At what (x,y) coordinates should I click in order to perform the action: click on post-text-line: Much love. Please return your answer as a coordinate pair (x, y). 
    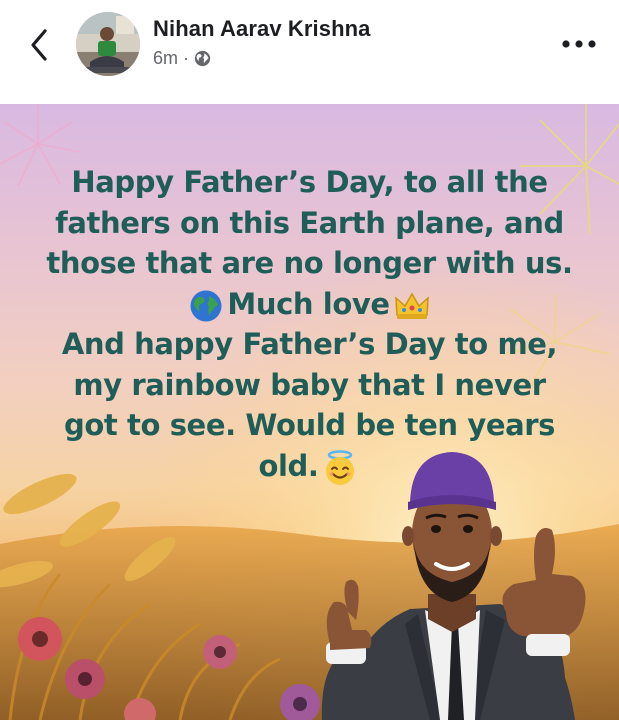
    Looking at the image, I should click on (308, 303).